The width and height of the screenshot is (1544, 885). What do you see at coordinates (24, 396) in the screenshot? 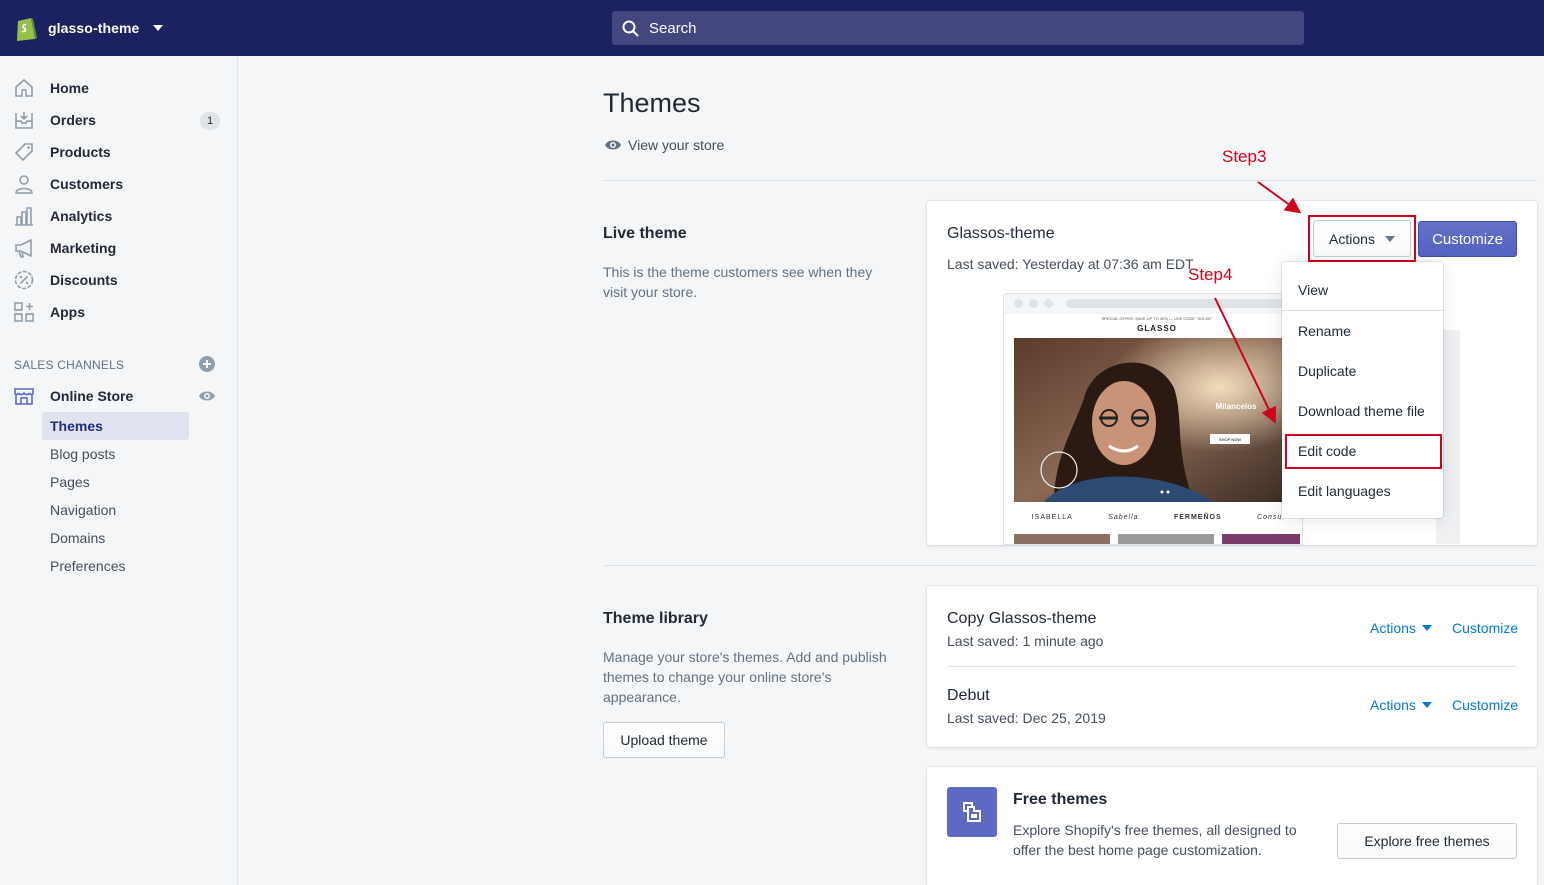
I see `store-icon` at bounding box center [24, 396].